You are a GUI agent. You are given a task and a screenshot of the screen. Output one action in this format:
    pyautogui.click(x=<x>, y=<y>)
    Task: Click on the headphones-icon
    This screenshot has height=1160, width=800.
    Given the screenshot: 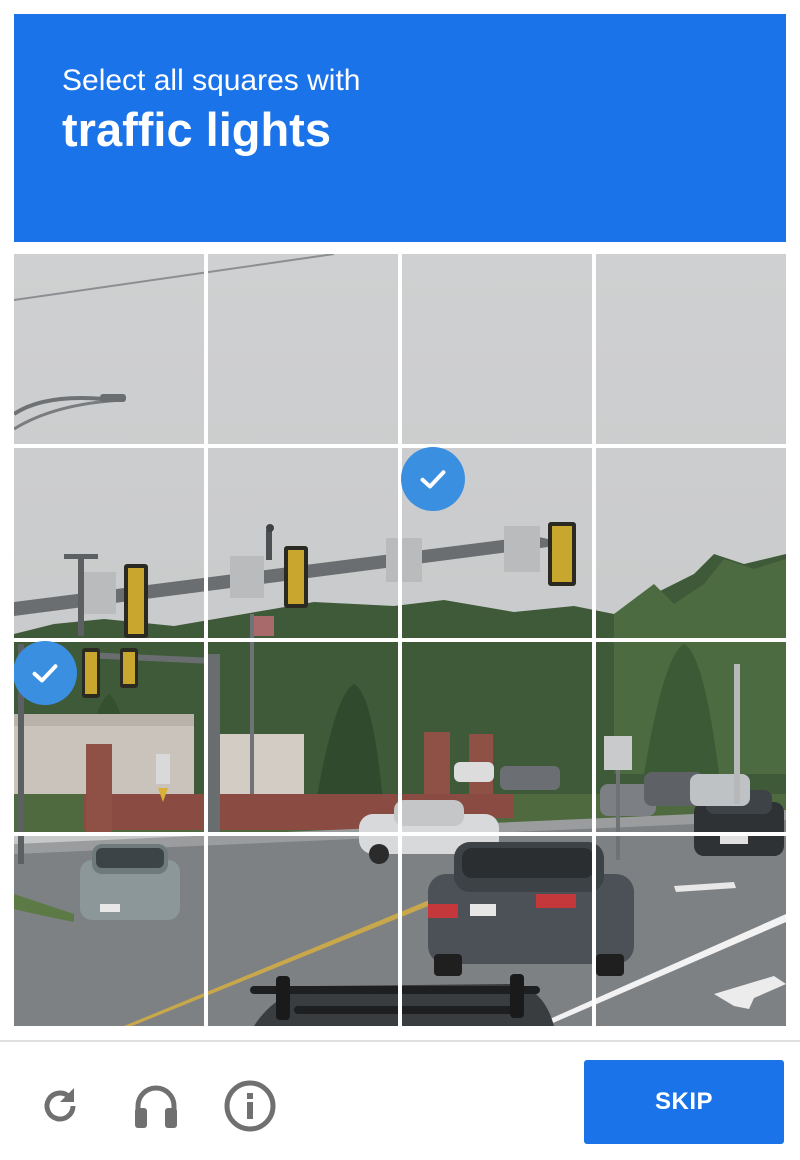 What is the action you would take?
    pyautogui.click(x=156, y=1106)
    